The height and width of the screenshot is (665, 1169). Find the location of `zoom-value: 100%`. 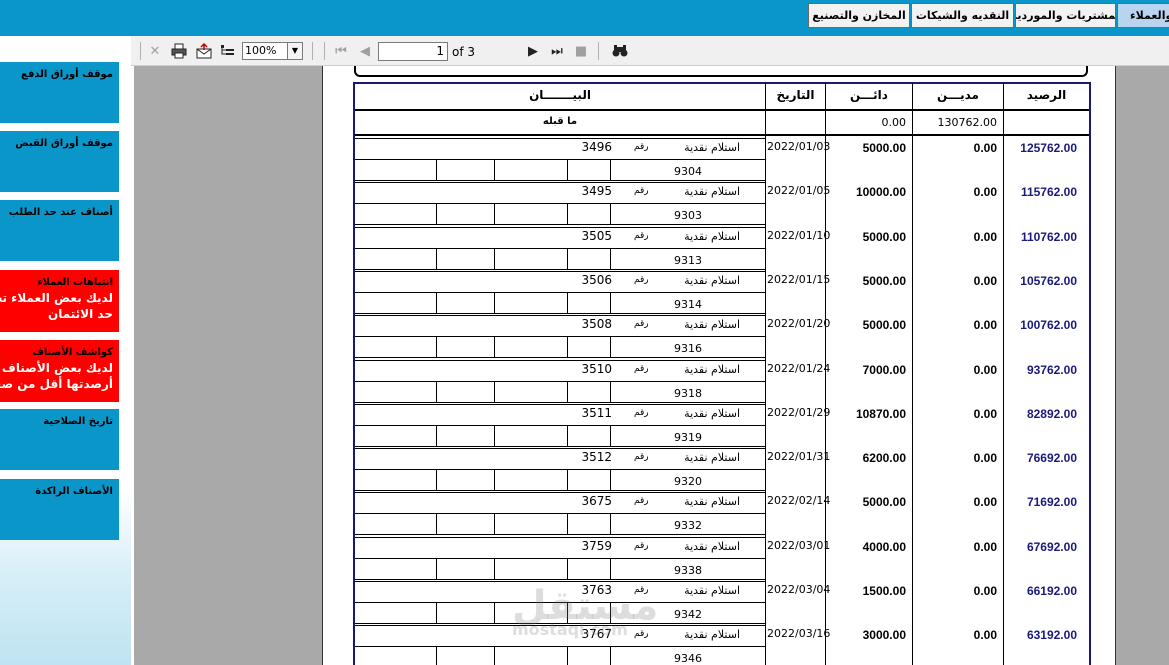

zoom-value: 100% is located at coordinates (261, 50).